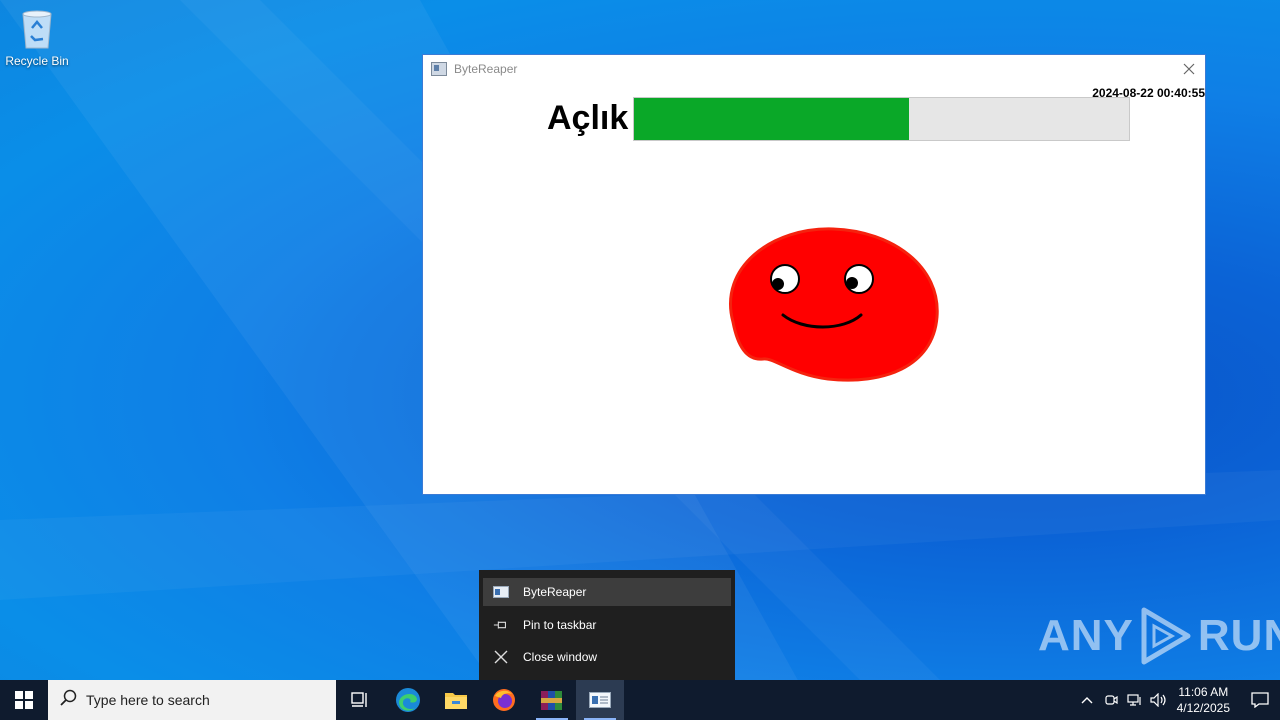 The width and height of the screenshot is (1280, 720). Describe the element at coordinates (1238, 635) in the screenshot. I see `watermark-text-right: RUN` at that location.